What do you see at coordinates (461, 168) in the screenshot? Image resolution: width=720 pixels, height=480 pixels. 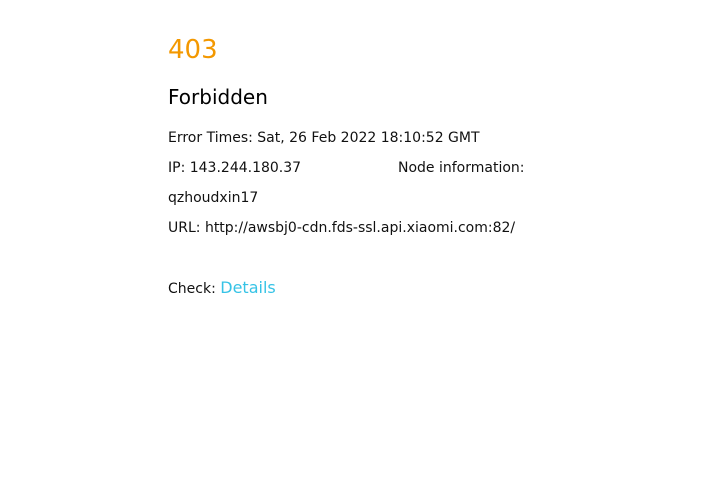 I see `node-information-label: Node information:` at bounding box center [461, 168].